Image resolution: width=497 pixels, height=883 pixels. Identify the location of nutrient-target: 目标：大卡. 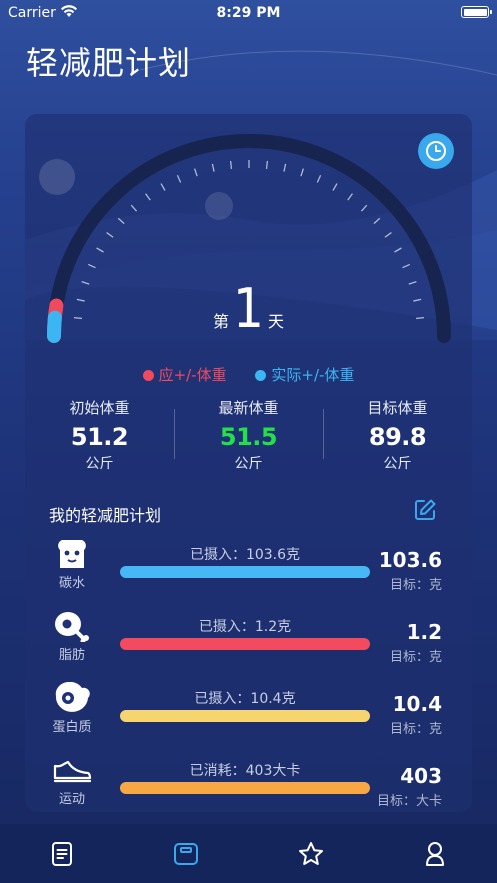
(409, 801).